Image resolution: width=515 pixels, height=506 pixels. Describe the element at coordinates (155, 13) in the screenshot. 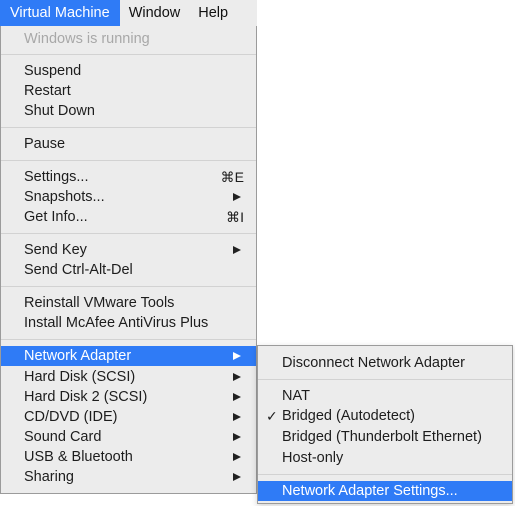

I see `menubar-window: Window` at that location.